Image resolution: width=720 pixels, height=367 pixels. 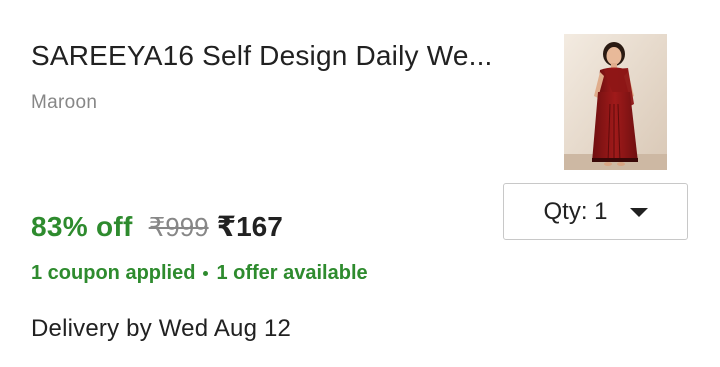 I want to click on quantity-dropdown: Qty: 1, so click(x=595, y=211).